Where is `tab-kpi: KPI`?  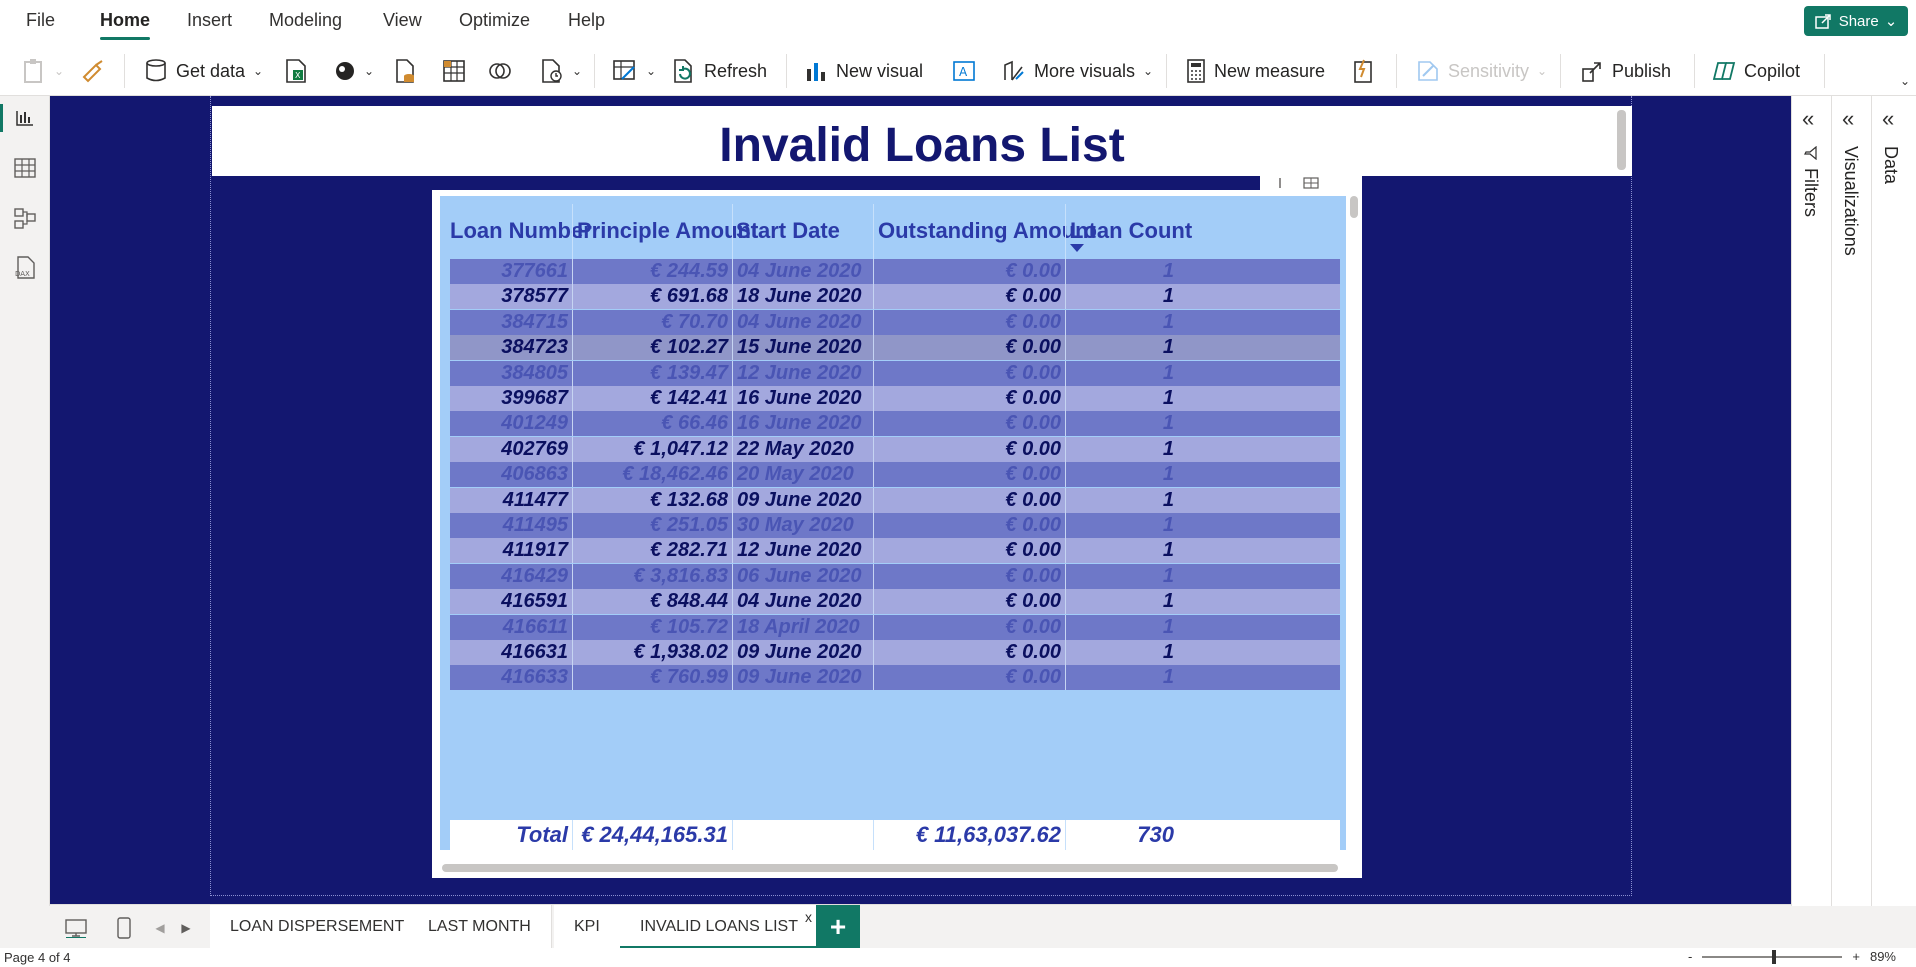
tab-kpi: KPI is located at coordinates (587, 927).